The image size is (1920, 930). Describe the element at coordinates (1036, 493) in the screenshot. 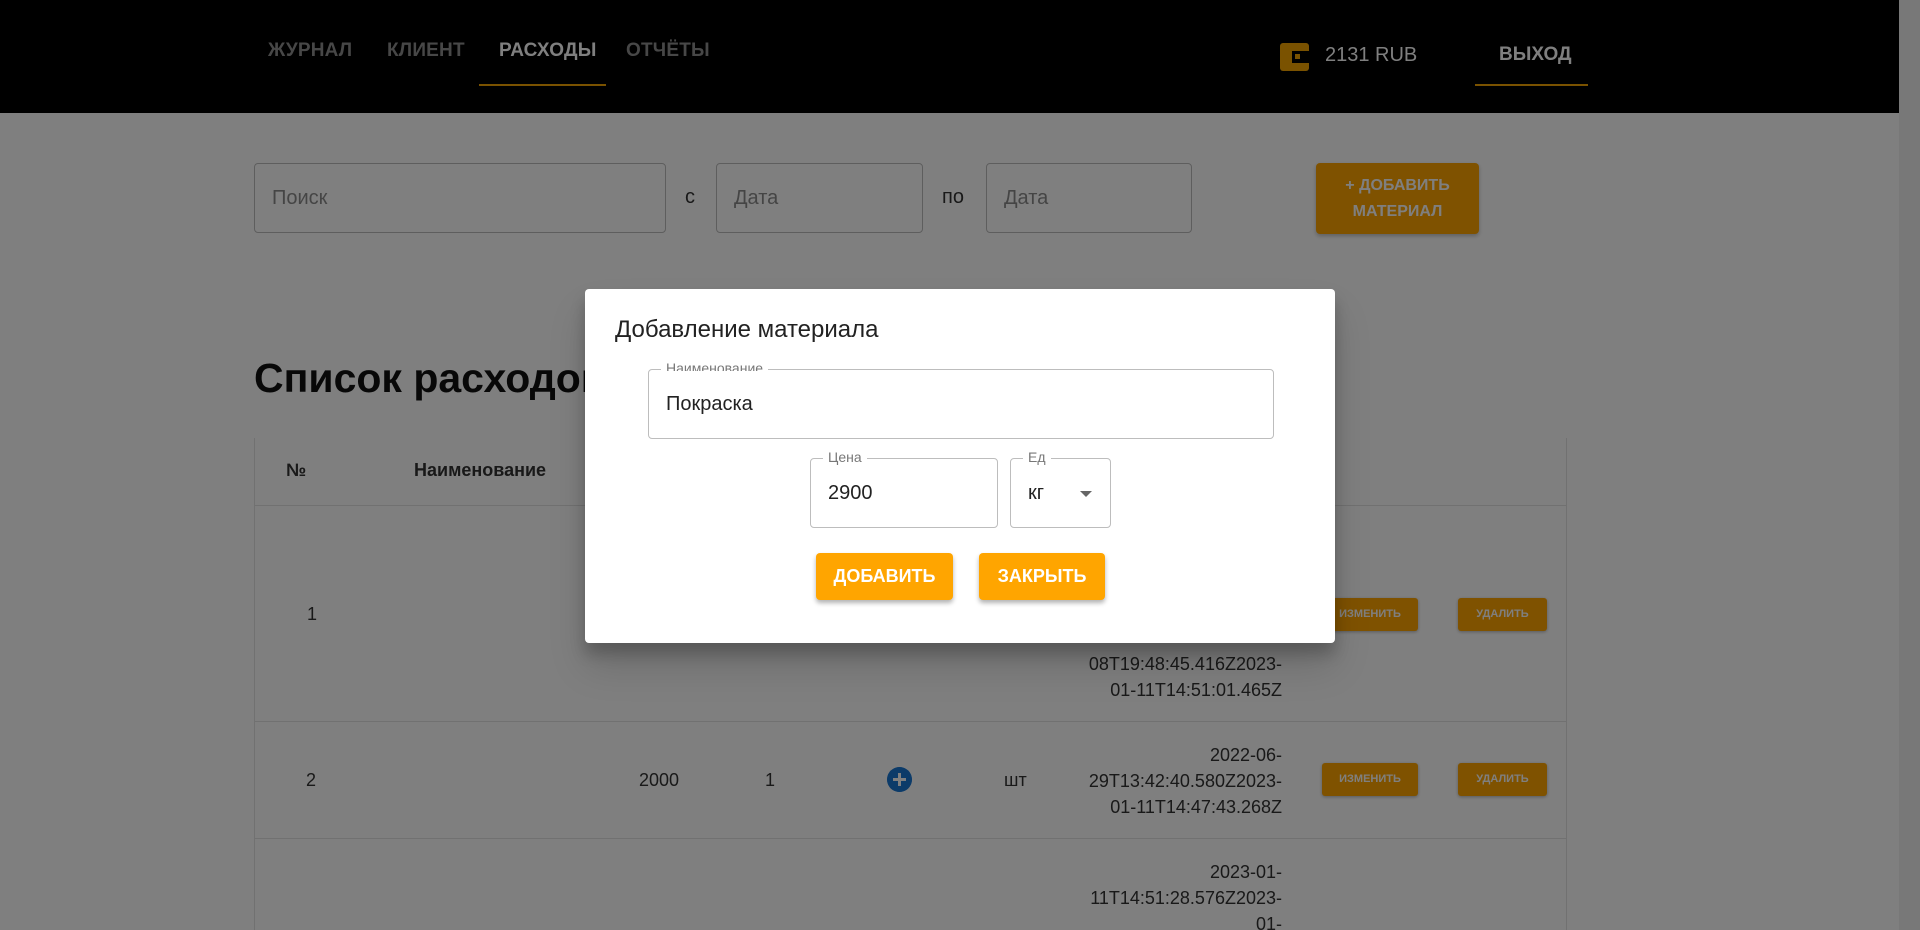

I see `unit-value: кг` at that location.